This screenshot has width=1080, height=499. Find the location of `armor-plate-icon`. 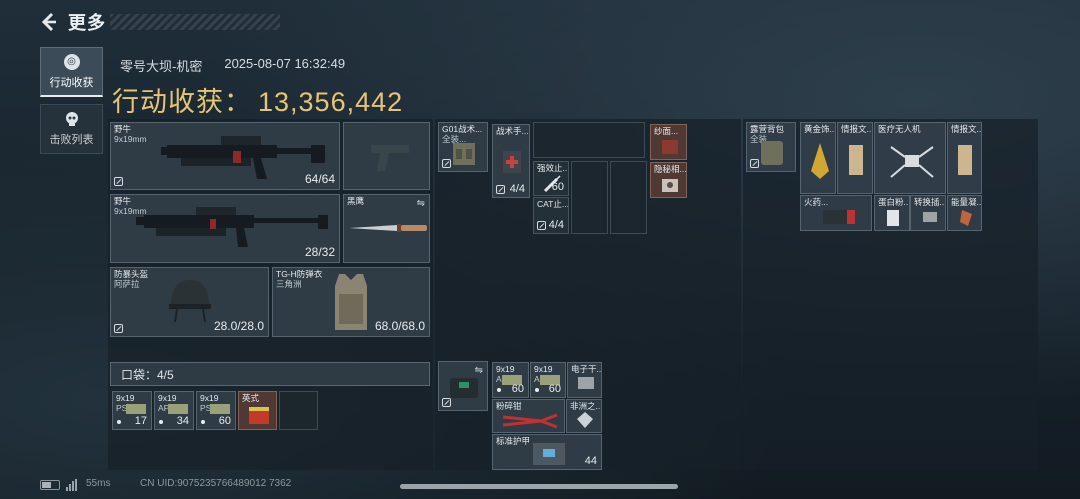

armor-plate-icon is located at coordinates (549, 454).